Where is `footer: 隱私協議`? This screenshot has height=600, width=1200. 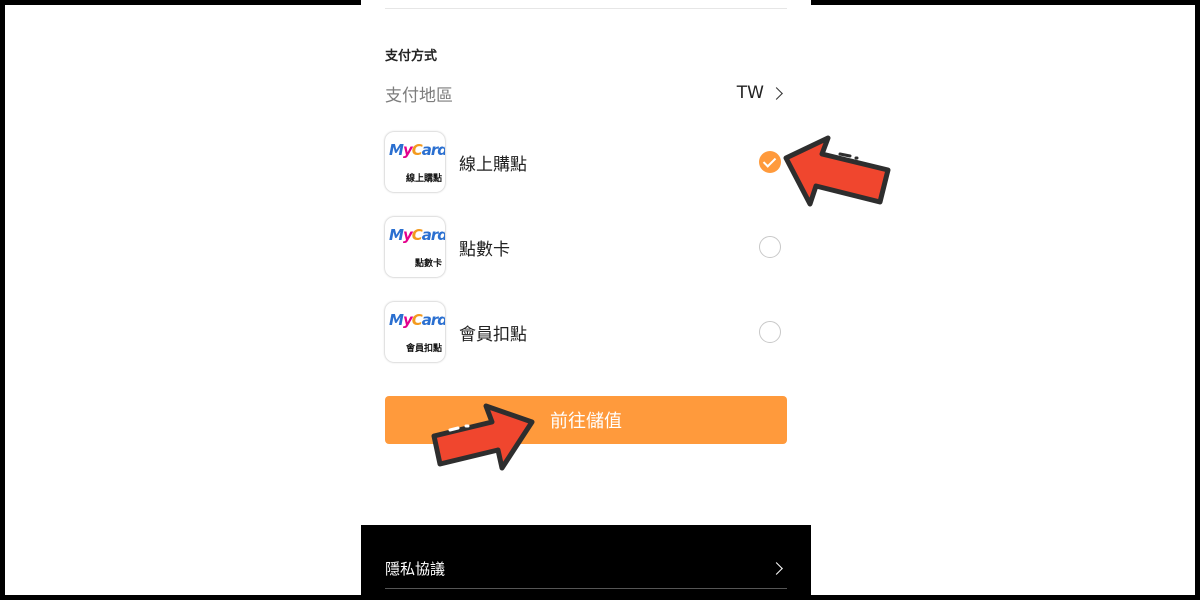
footer: 隱私協議 is located at coordinates (586, 562).